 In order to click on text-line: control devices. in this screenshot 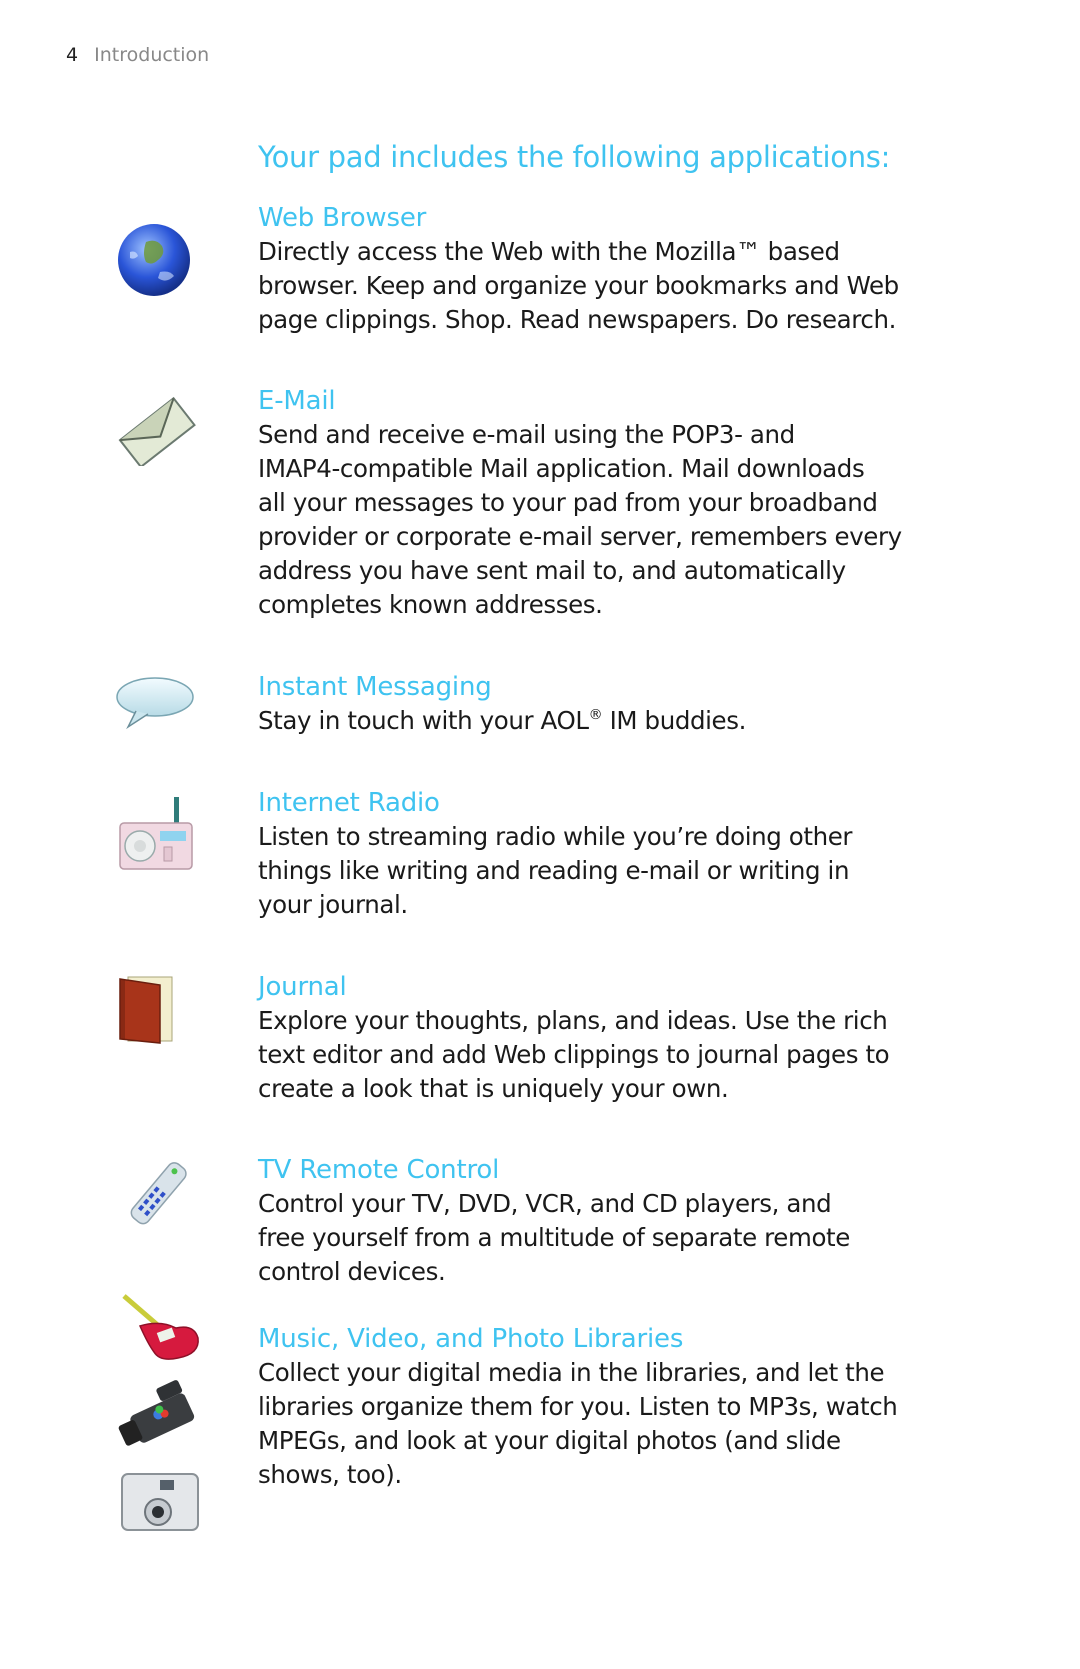, I will do `click(352, 1271)`.